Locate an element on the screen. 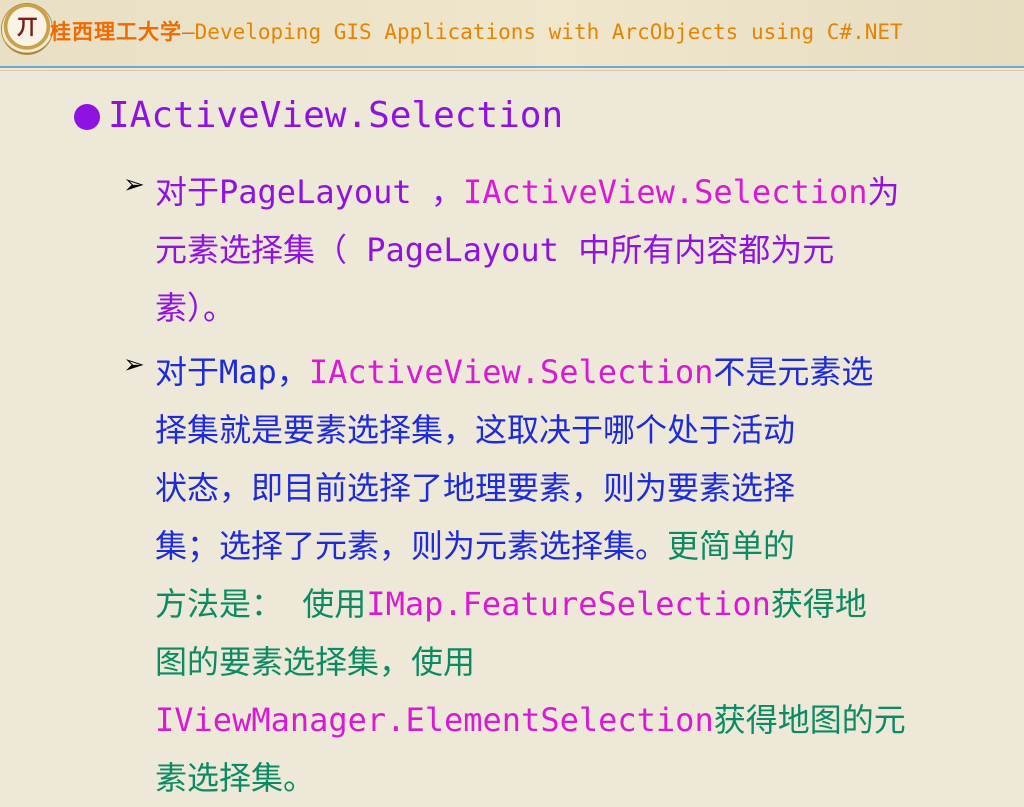 This screenshot has height=807, width=1024. item1-line1-part2: IActiveView.Selection is located at coordinates (665, 192).